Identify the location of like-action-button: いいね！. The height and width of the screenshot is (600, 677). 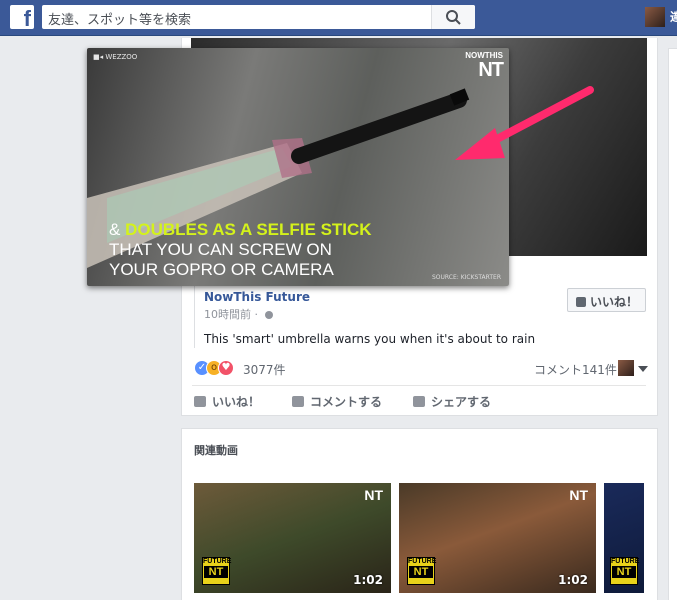
(227, 401).